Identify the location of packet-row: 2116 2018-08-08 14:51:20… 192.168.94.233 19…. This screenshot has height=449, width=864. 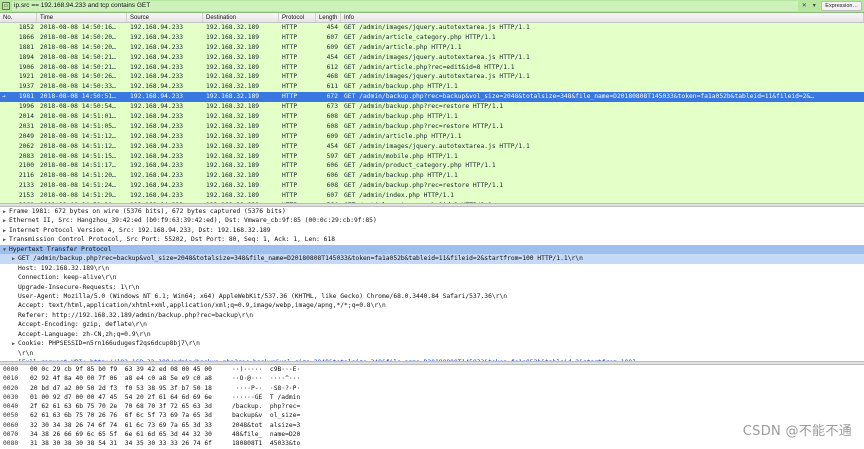
(432, 176).